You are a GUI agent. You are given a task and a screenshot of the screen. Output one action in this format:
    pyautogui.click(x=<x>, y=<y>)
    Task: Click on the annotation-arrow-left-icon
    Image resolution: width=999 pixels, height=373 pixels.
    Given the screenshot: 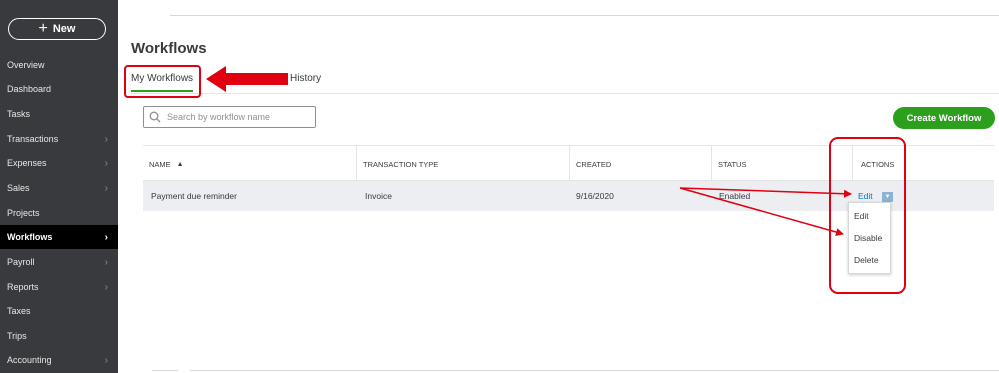 What is the action you would take?
    pyautogui.click(x=247, y=79)
    